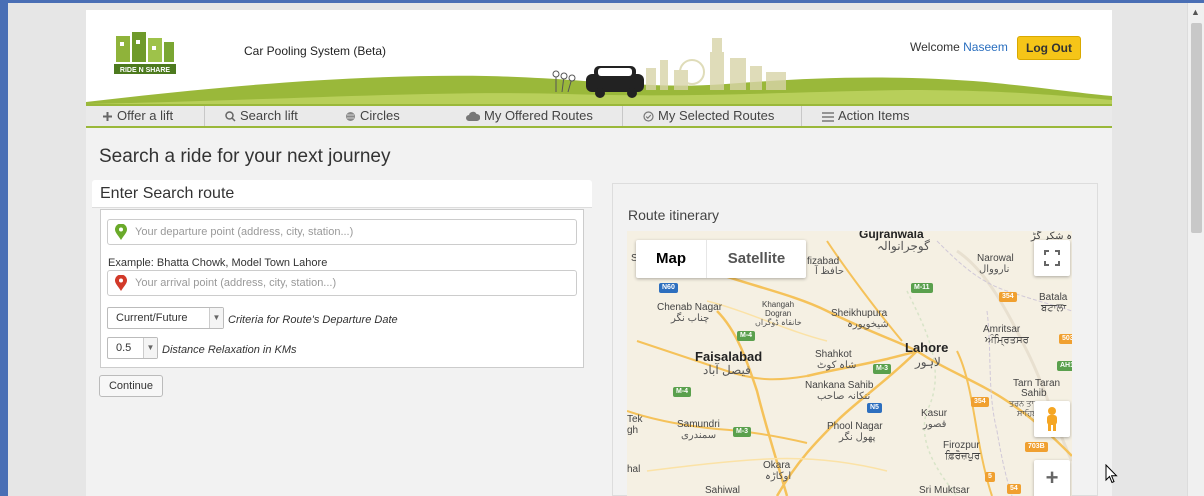  Describe the element at coordinates (269, 115) in the screenshot. I see `nav-search-lift-label: Search lift` at that location.